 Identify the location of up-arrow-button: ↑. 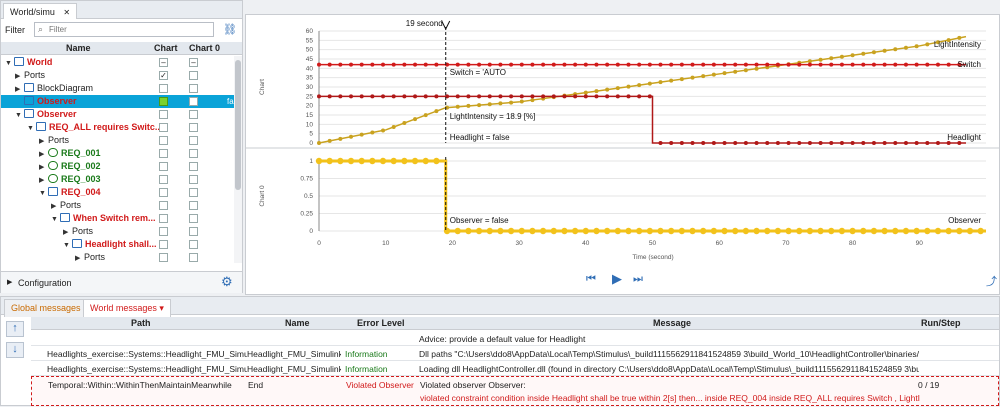
(15, 329).